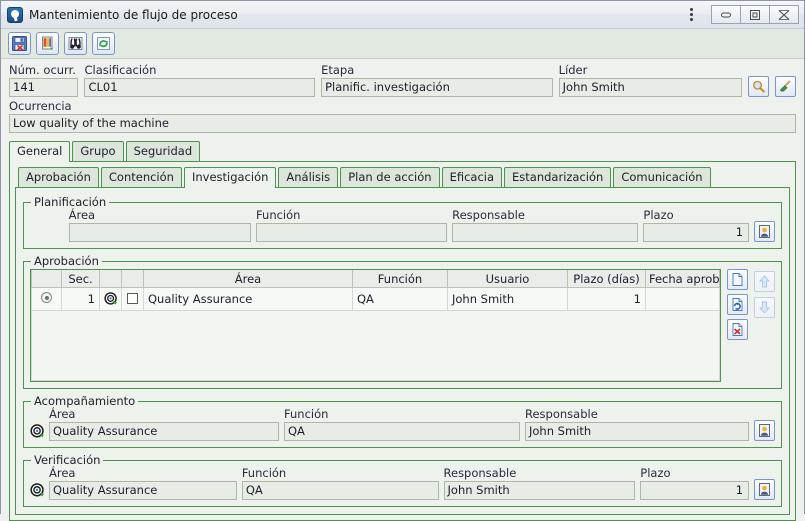 The image size is (805, 521). Describe the element at coordinates (58, 177) in the screenshot. I see `tab-aprobacion: Aprobación` at that location.